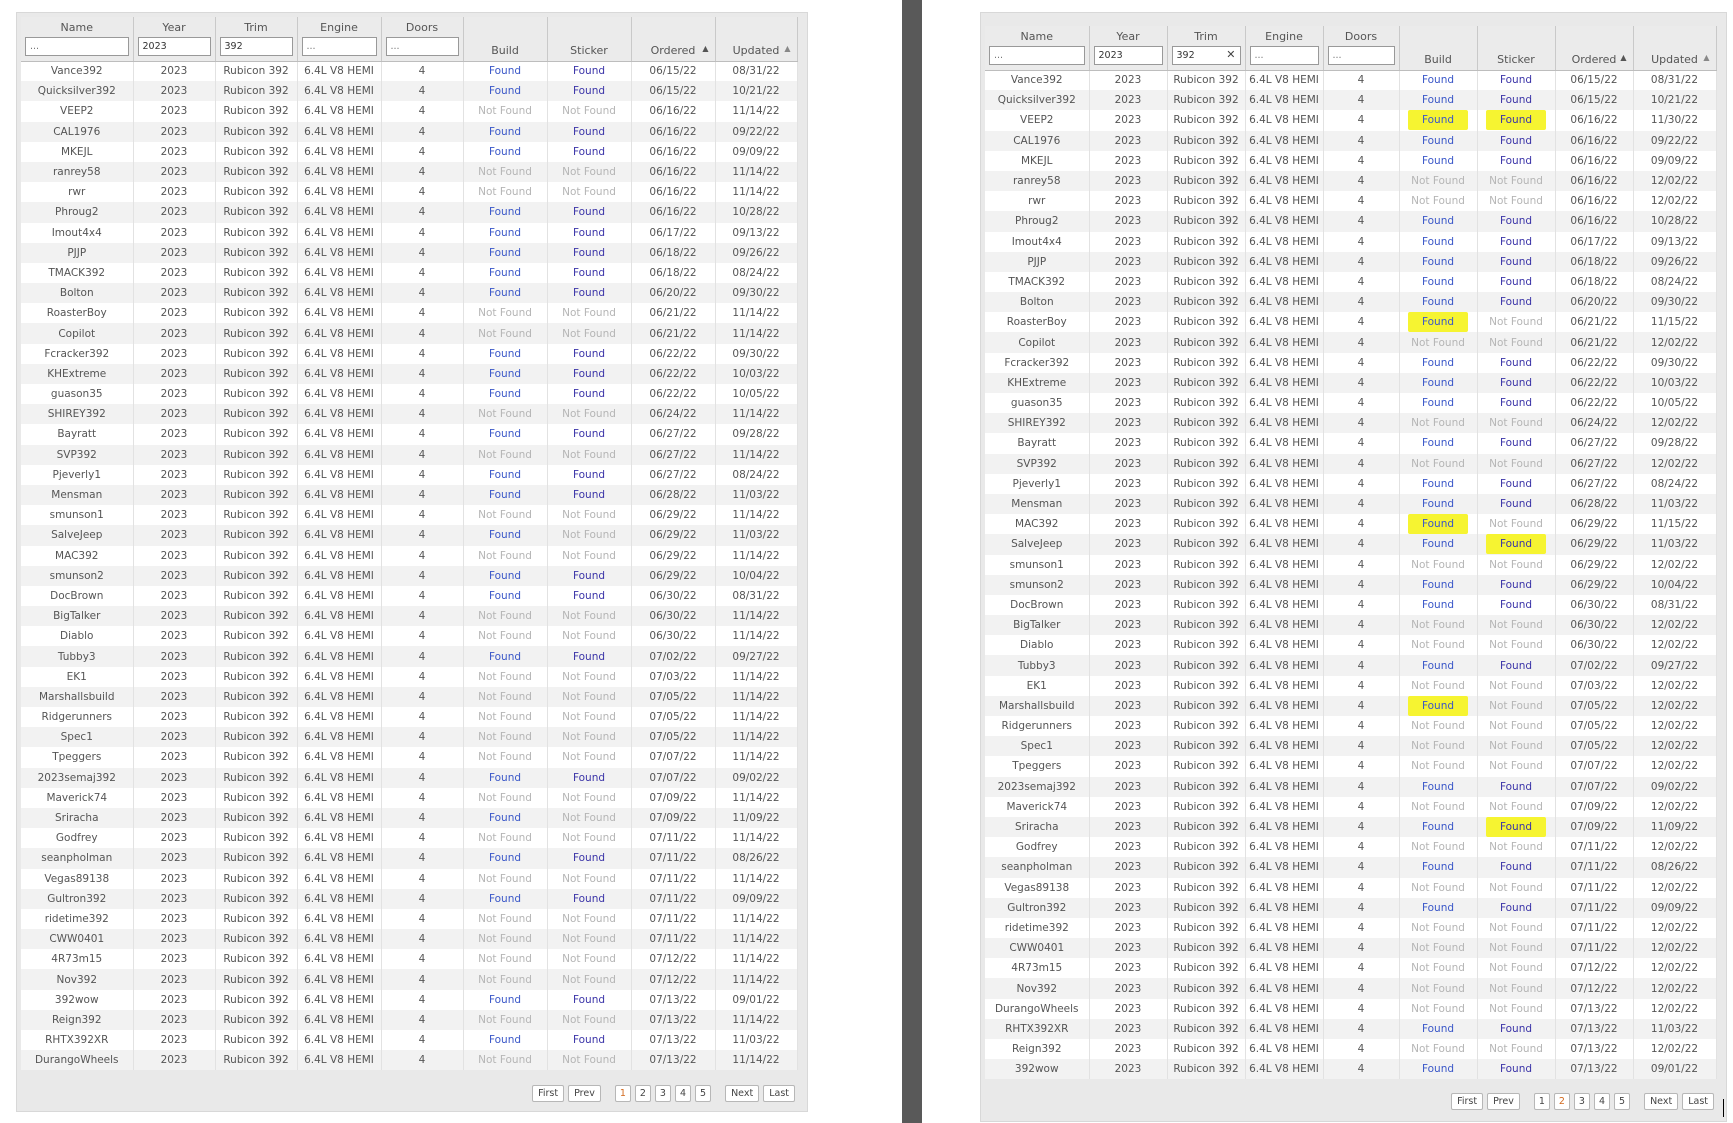  I want to click on page-1-button: 1, so click(622, 1093).